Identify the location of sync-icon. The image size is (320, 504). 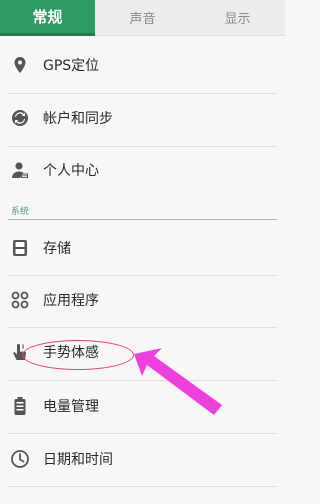
(20, 118).